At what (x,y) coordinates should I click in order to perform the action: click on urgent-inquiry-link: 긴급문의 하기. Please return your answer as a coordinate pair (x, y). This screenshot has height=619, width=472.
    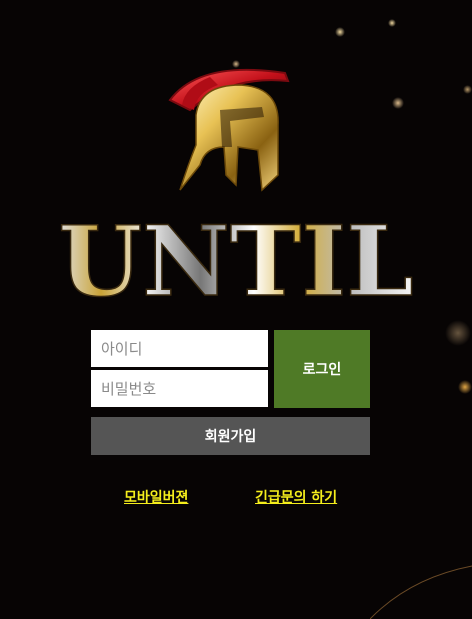
    Looking at the image, I should click on (296, 497).